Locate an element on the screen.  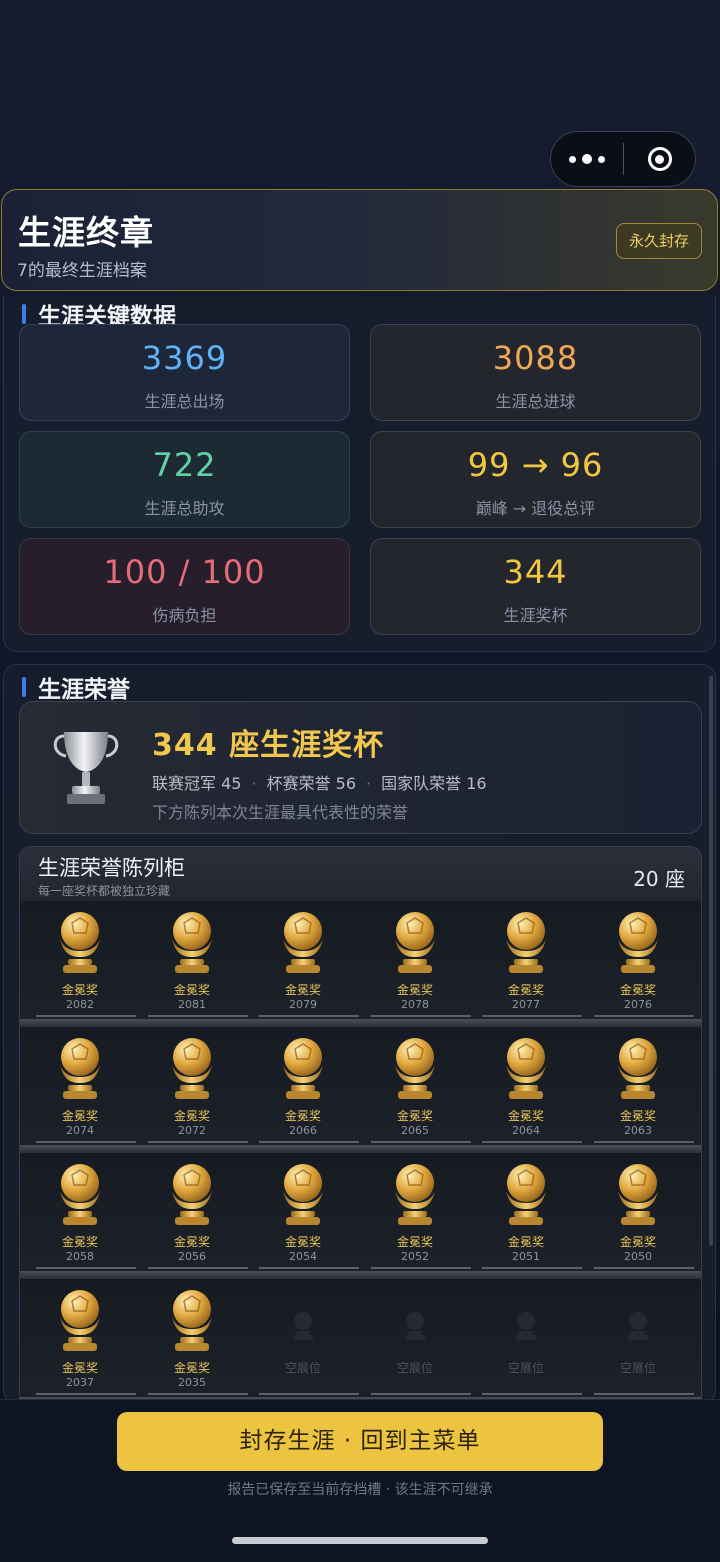
trophy-slot: 金冕奖 2081 is located at coordinates (192, 964).